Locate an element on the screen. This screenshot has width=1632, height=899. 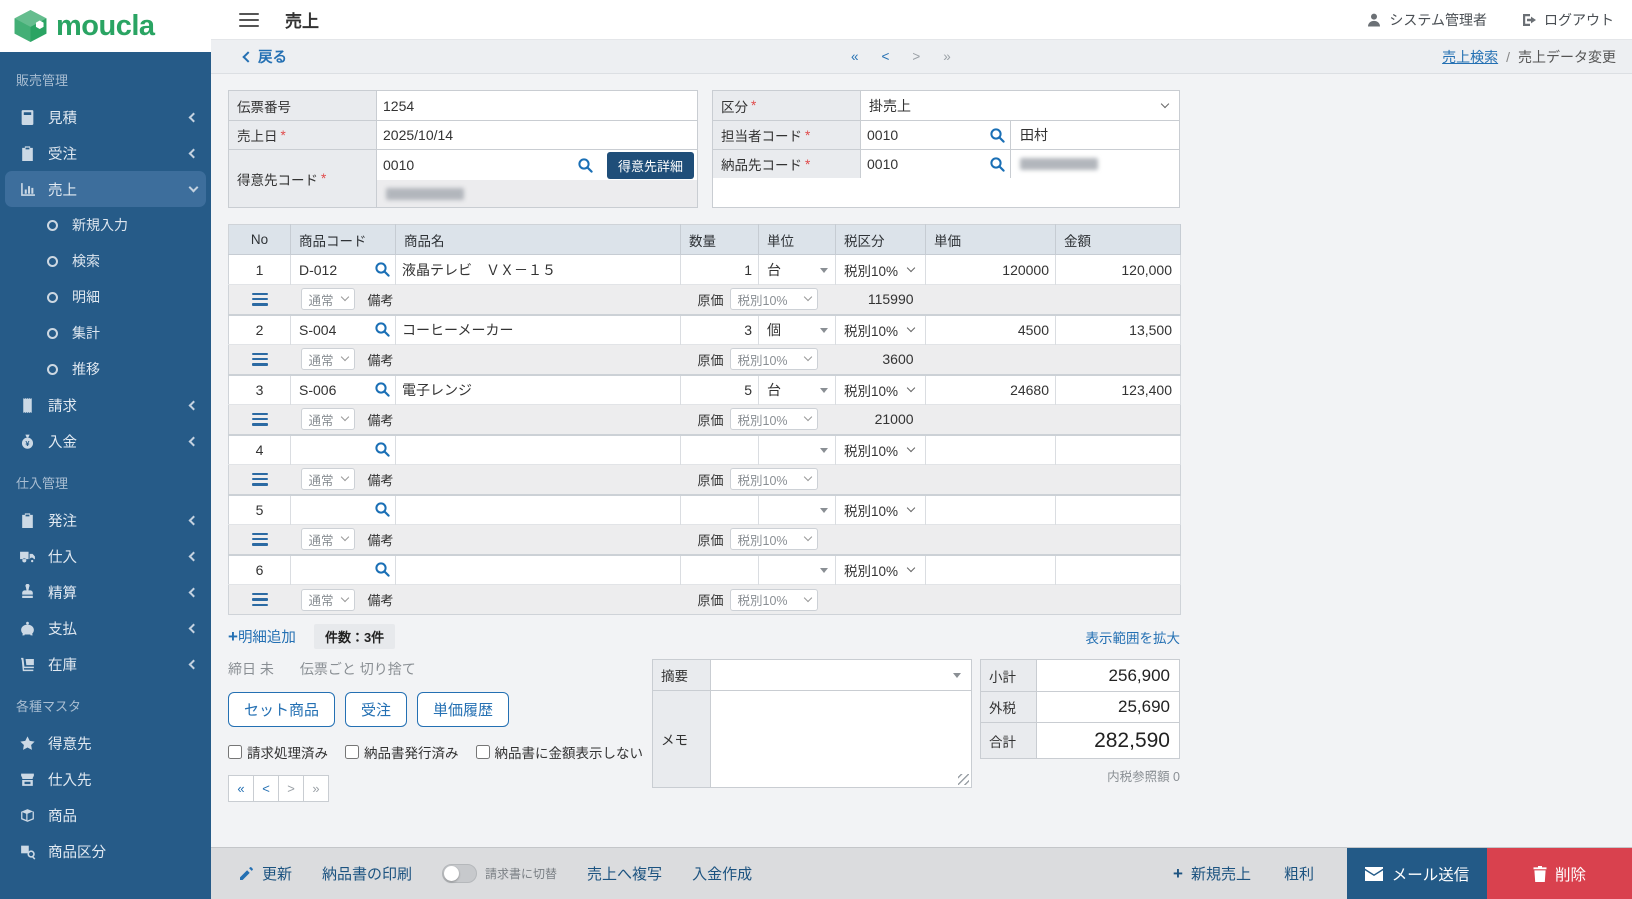
print-delivery-button: 納品書の印刷 is located at coordinates (367, 873).